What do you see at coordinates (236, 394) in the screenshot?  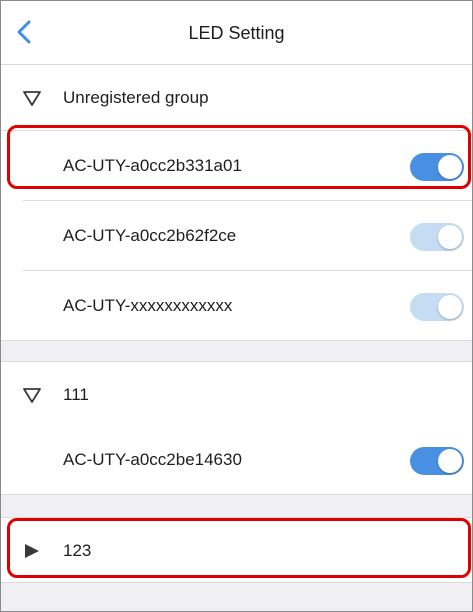 I see `group-header-111: 111` at bounding box center [236, 394].